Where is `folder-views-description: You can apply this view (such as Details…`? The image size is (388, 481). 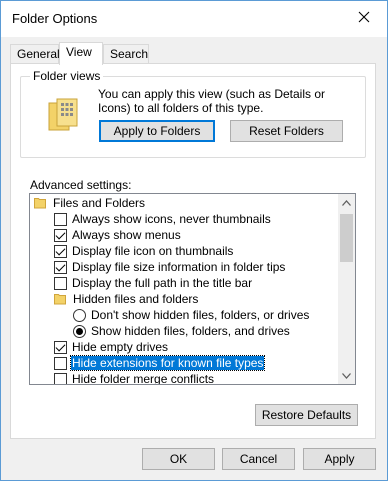 folder-views-description: You can apply this view (such as Details… is located at coordinates (212, 101).